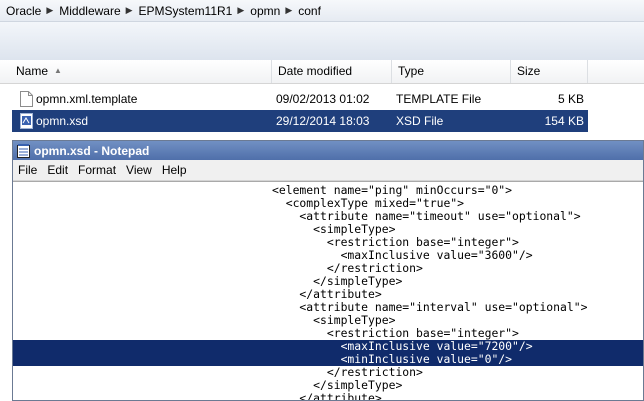 This screenshot has width=644, height=401. What do you see at coordinates (27, 170) in the screenshot?
I see `menu-file: File` at bounding box center [27, 170].